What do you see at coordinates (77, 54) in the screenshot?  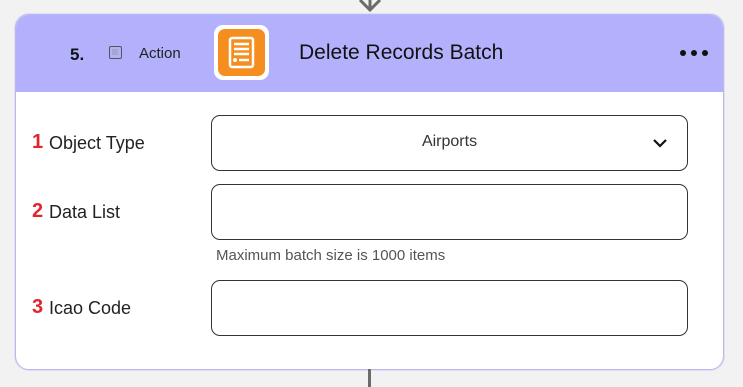 I see `step-number: 5.` at bounding box center [77, 54].